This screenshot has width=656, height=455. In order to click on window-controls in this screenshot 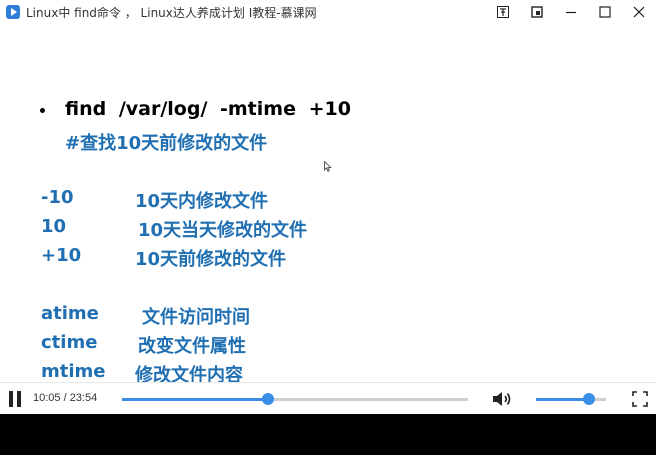, I will do `click(571, 12)`.